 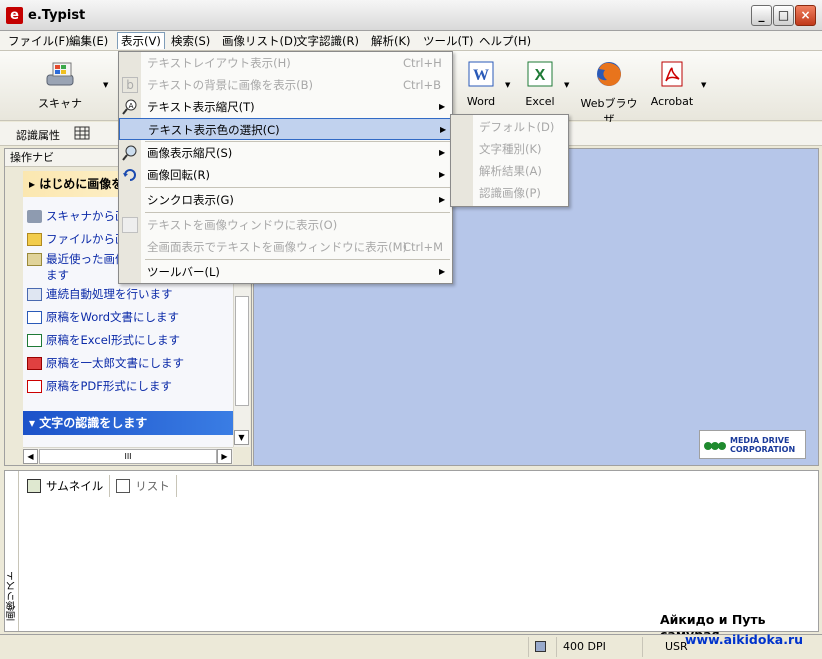 I want to click on link-to-word-label: 原稿をWord文書にします, so click(x=113, y=317).